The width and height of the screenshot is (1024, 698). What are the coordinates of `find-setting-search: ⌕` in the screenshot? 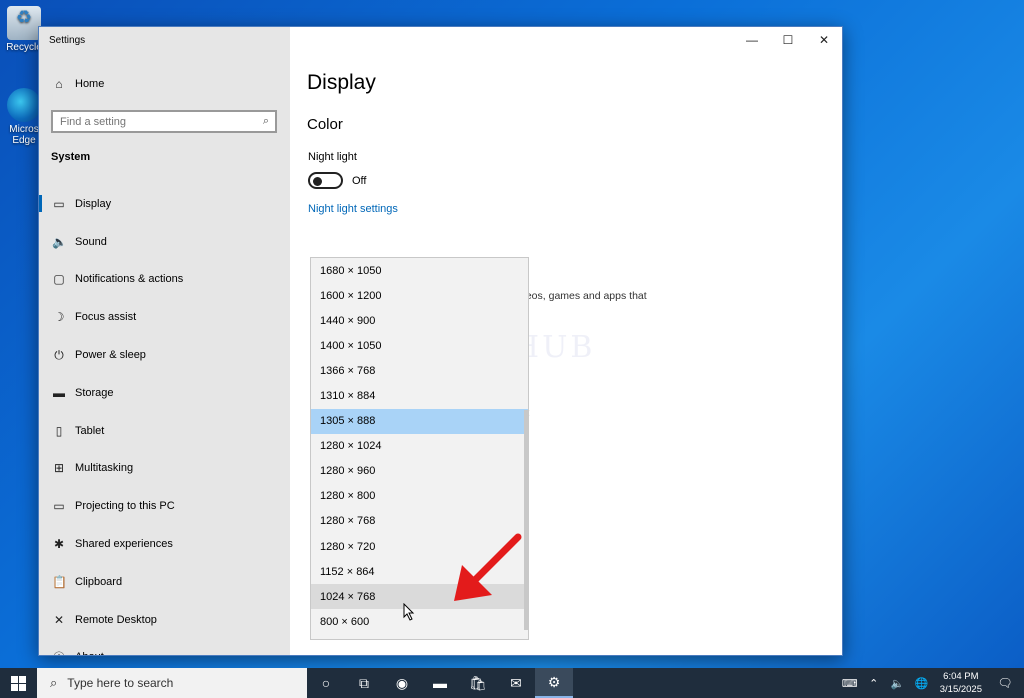 It's located at (164, 121).